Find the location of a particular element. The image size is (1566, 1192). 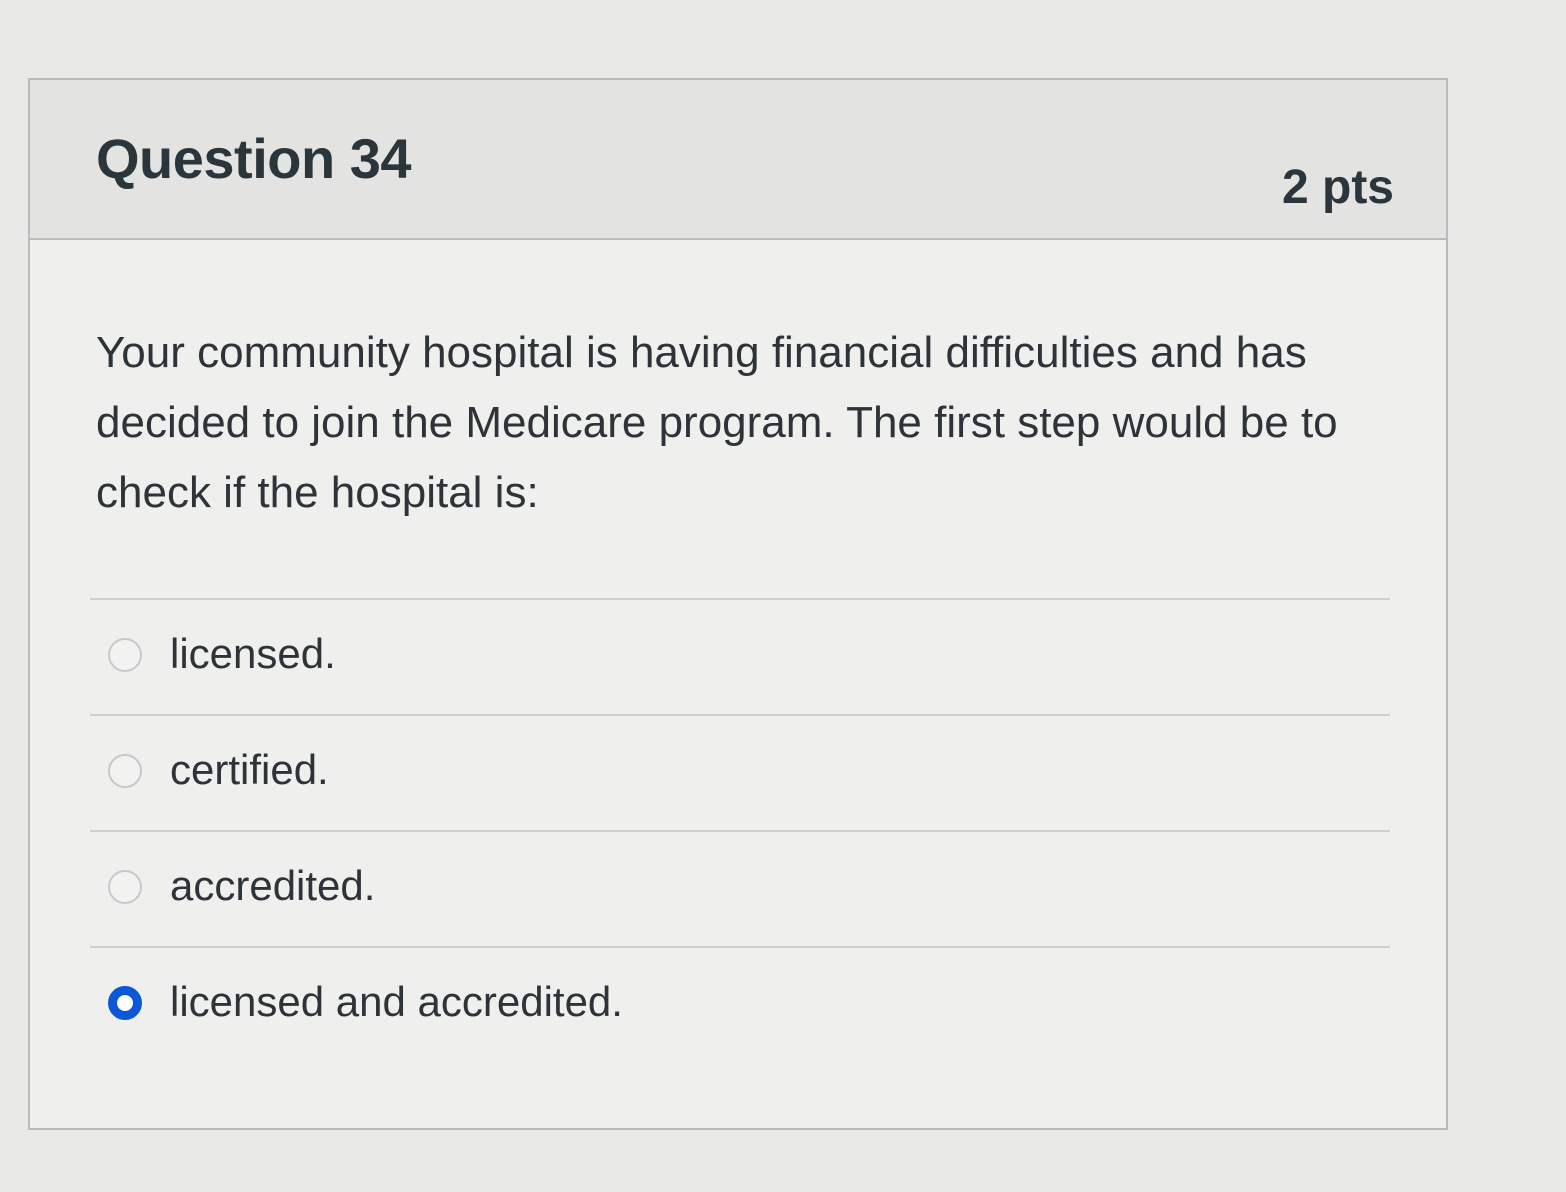

question-header: Question 34 2 pts is located at coordinates (738, 160).